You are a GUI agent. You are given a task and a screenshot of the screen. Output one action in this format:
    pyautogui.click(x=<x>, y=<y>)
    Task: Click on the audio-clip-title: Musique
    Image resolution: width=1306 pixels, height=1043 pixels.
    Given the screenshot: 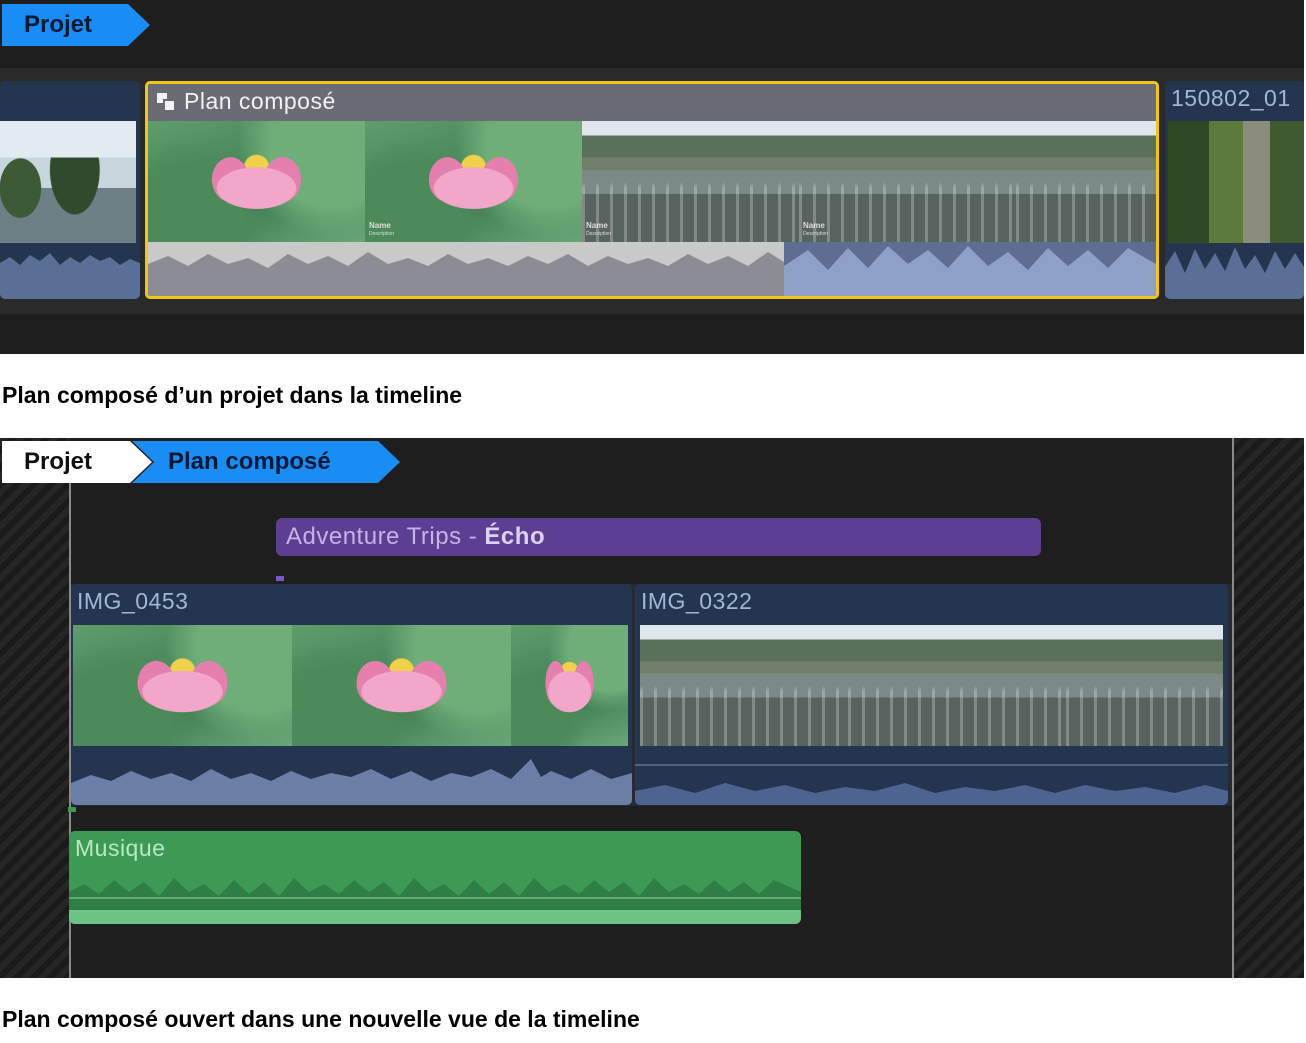 What is the action you would take?
    pyautogui.click(x=120, y=848)
    